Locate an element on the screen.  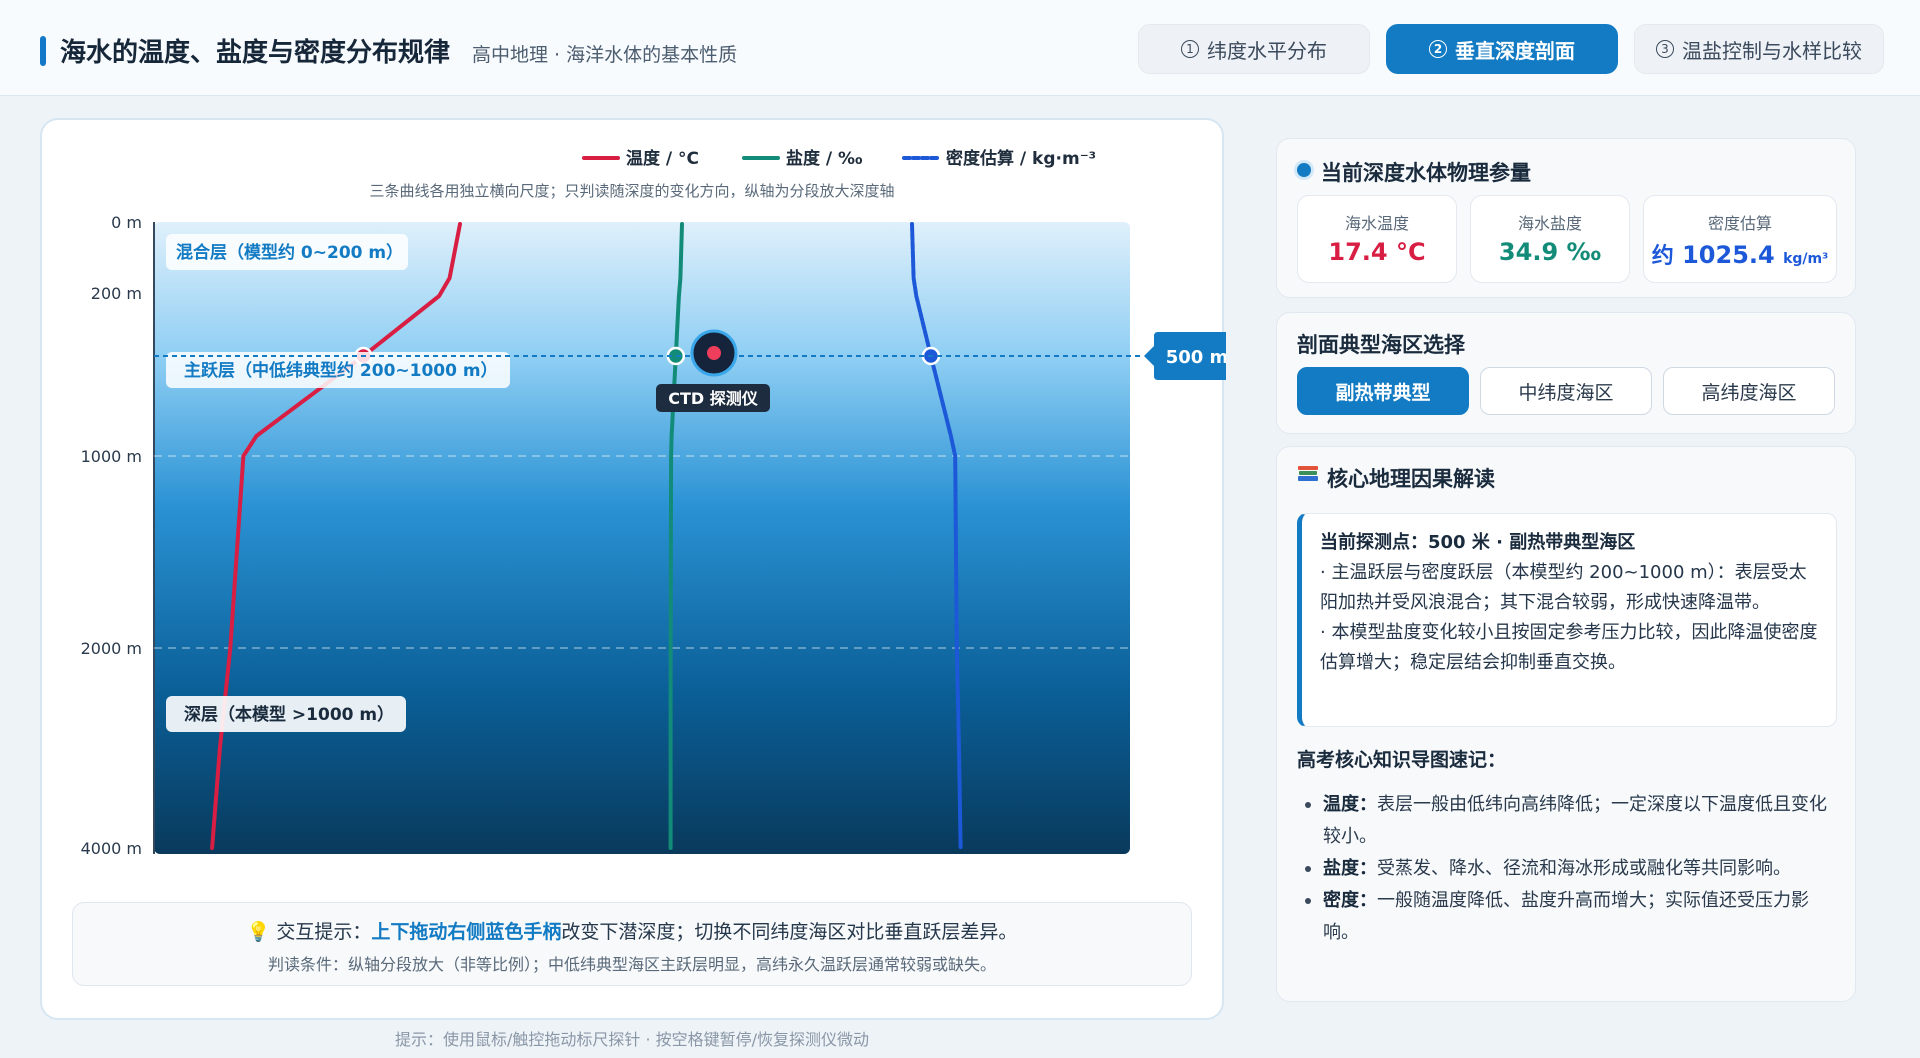
param-den-prefix: 约 is located at coordinates (1662, 256).